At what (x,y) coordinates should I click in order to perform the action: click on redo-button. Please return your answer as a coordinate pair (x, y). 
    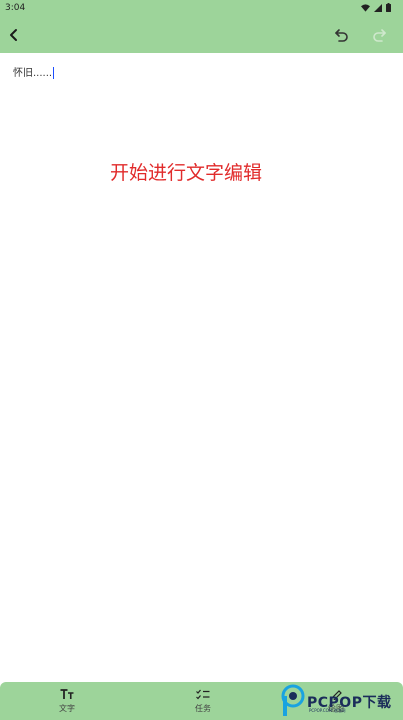
    Looking at the image, I should click on (380, 35).